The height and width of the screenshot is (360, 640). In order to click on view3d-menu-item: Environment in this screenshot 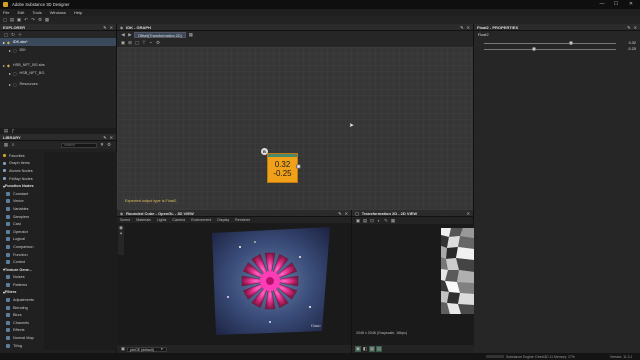, I will do `click(201, 220)`.